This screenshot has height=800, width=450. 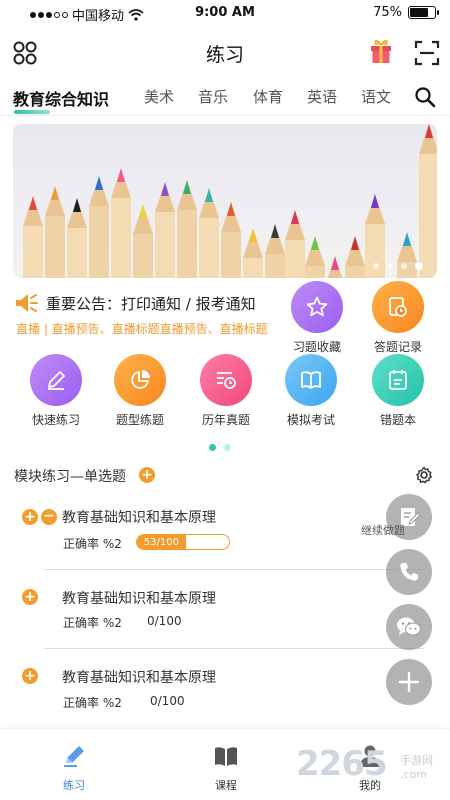 What do you see at coordinates (142, 328) in the screenshot?
I see `live-notice: 直播 | 直播预告、直播标题直播预告、直播标题` at bounding box center [142, 328].